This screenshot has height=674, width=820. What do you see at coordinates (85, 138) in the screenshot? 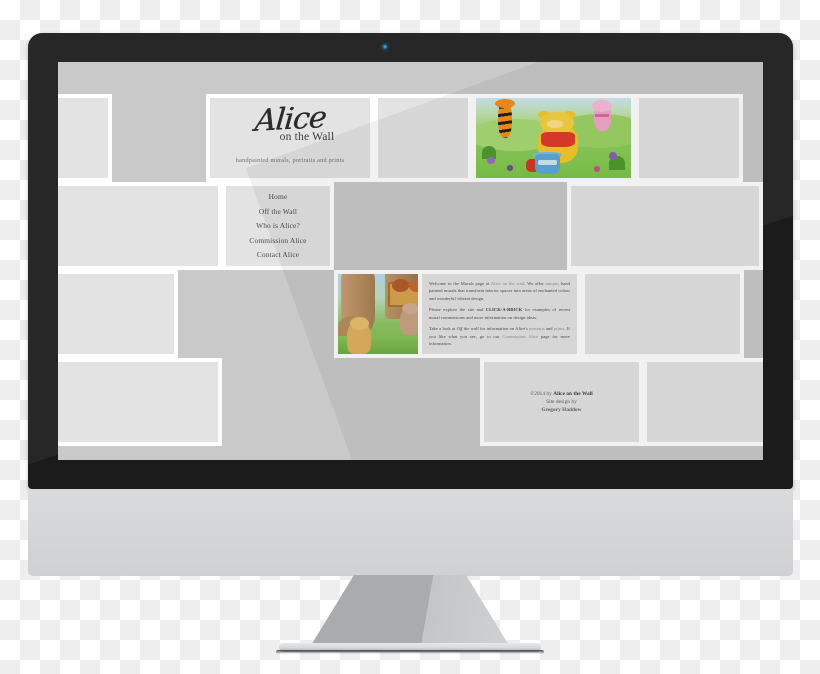
I see `brick-decorative-r1-left` at bounding box center [85, 138].